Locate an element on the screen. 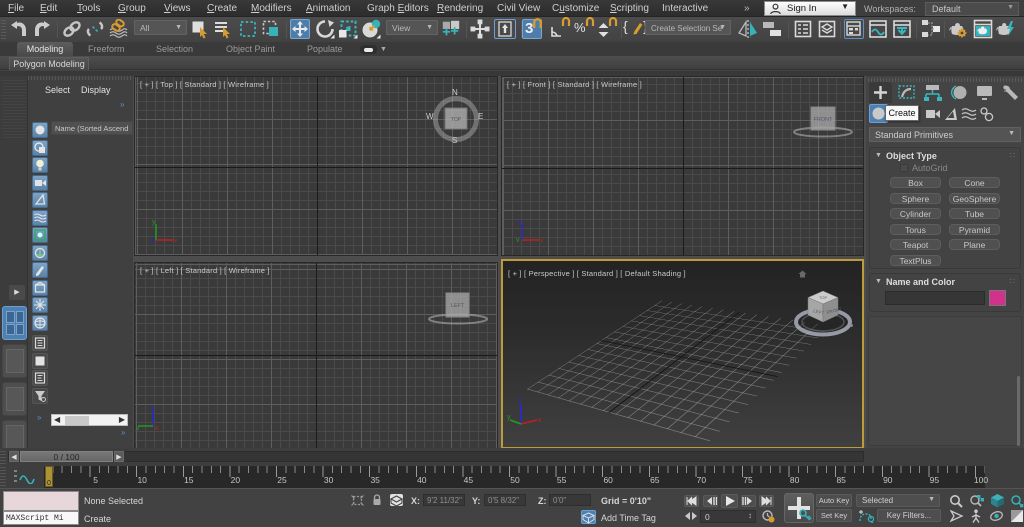 This screenshot has height=527, width=1024. svg-text: LEFT is located at coordinates (458, 306).